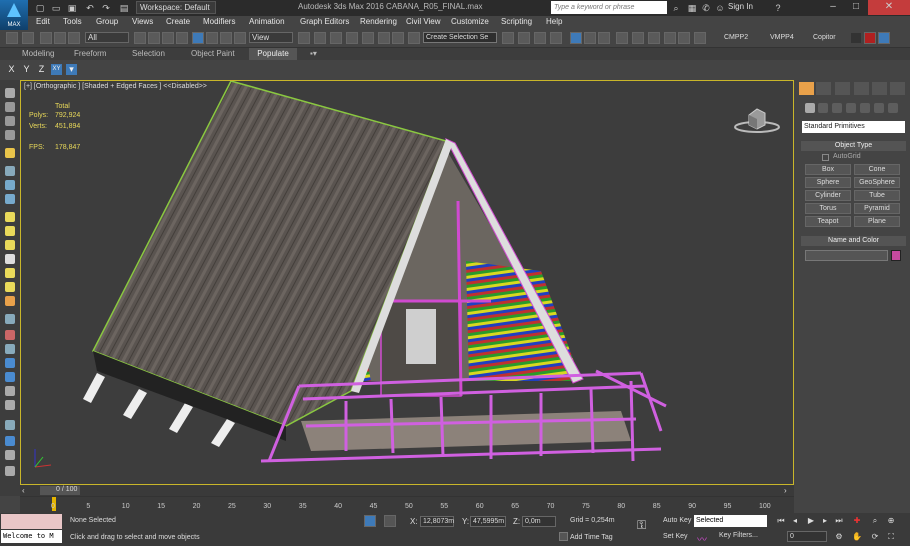 Image resolution: width=910 pixels, height=546 pixels. What do you see at coordinates (870, 38) in the screenshot?
I see `script-red-icon` at bounding box center [870, 38].